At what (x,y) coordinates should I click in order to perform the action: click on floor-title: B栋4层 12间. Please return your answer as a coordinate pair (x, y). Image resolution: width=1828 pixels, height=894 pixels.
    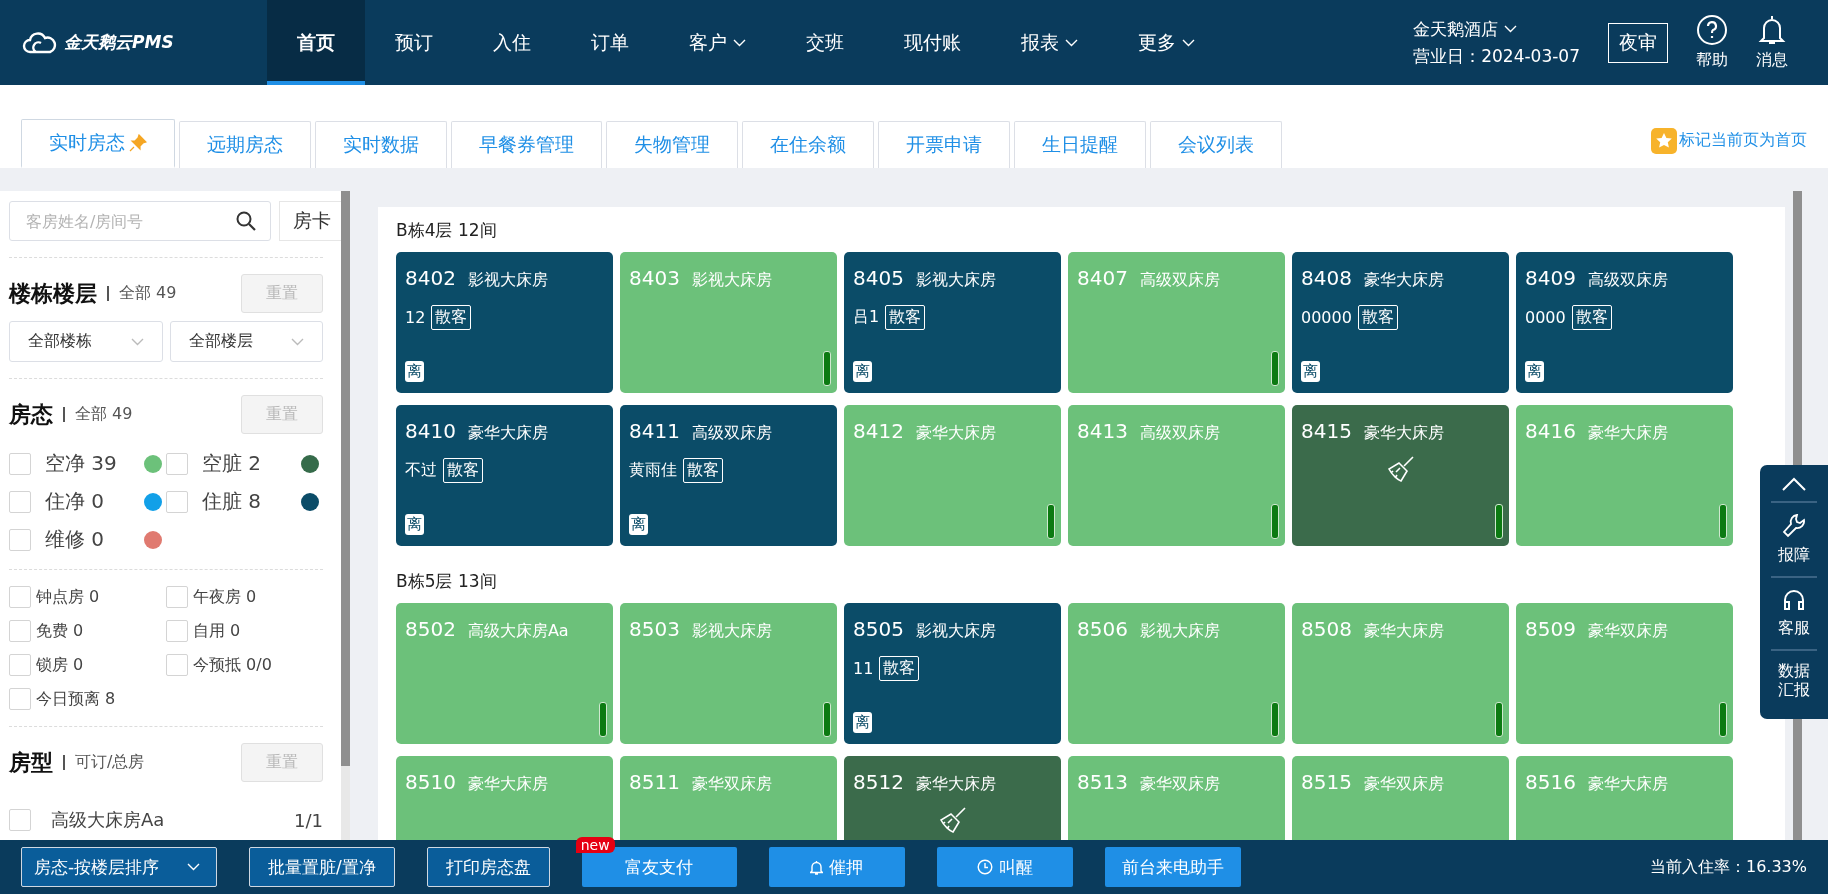
    Looking at the image, I should click on (447, 230).